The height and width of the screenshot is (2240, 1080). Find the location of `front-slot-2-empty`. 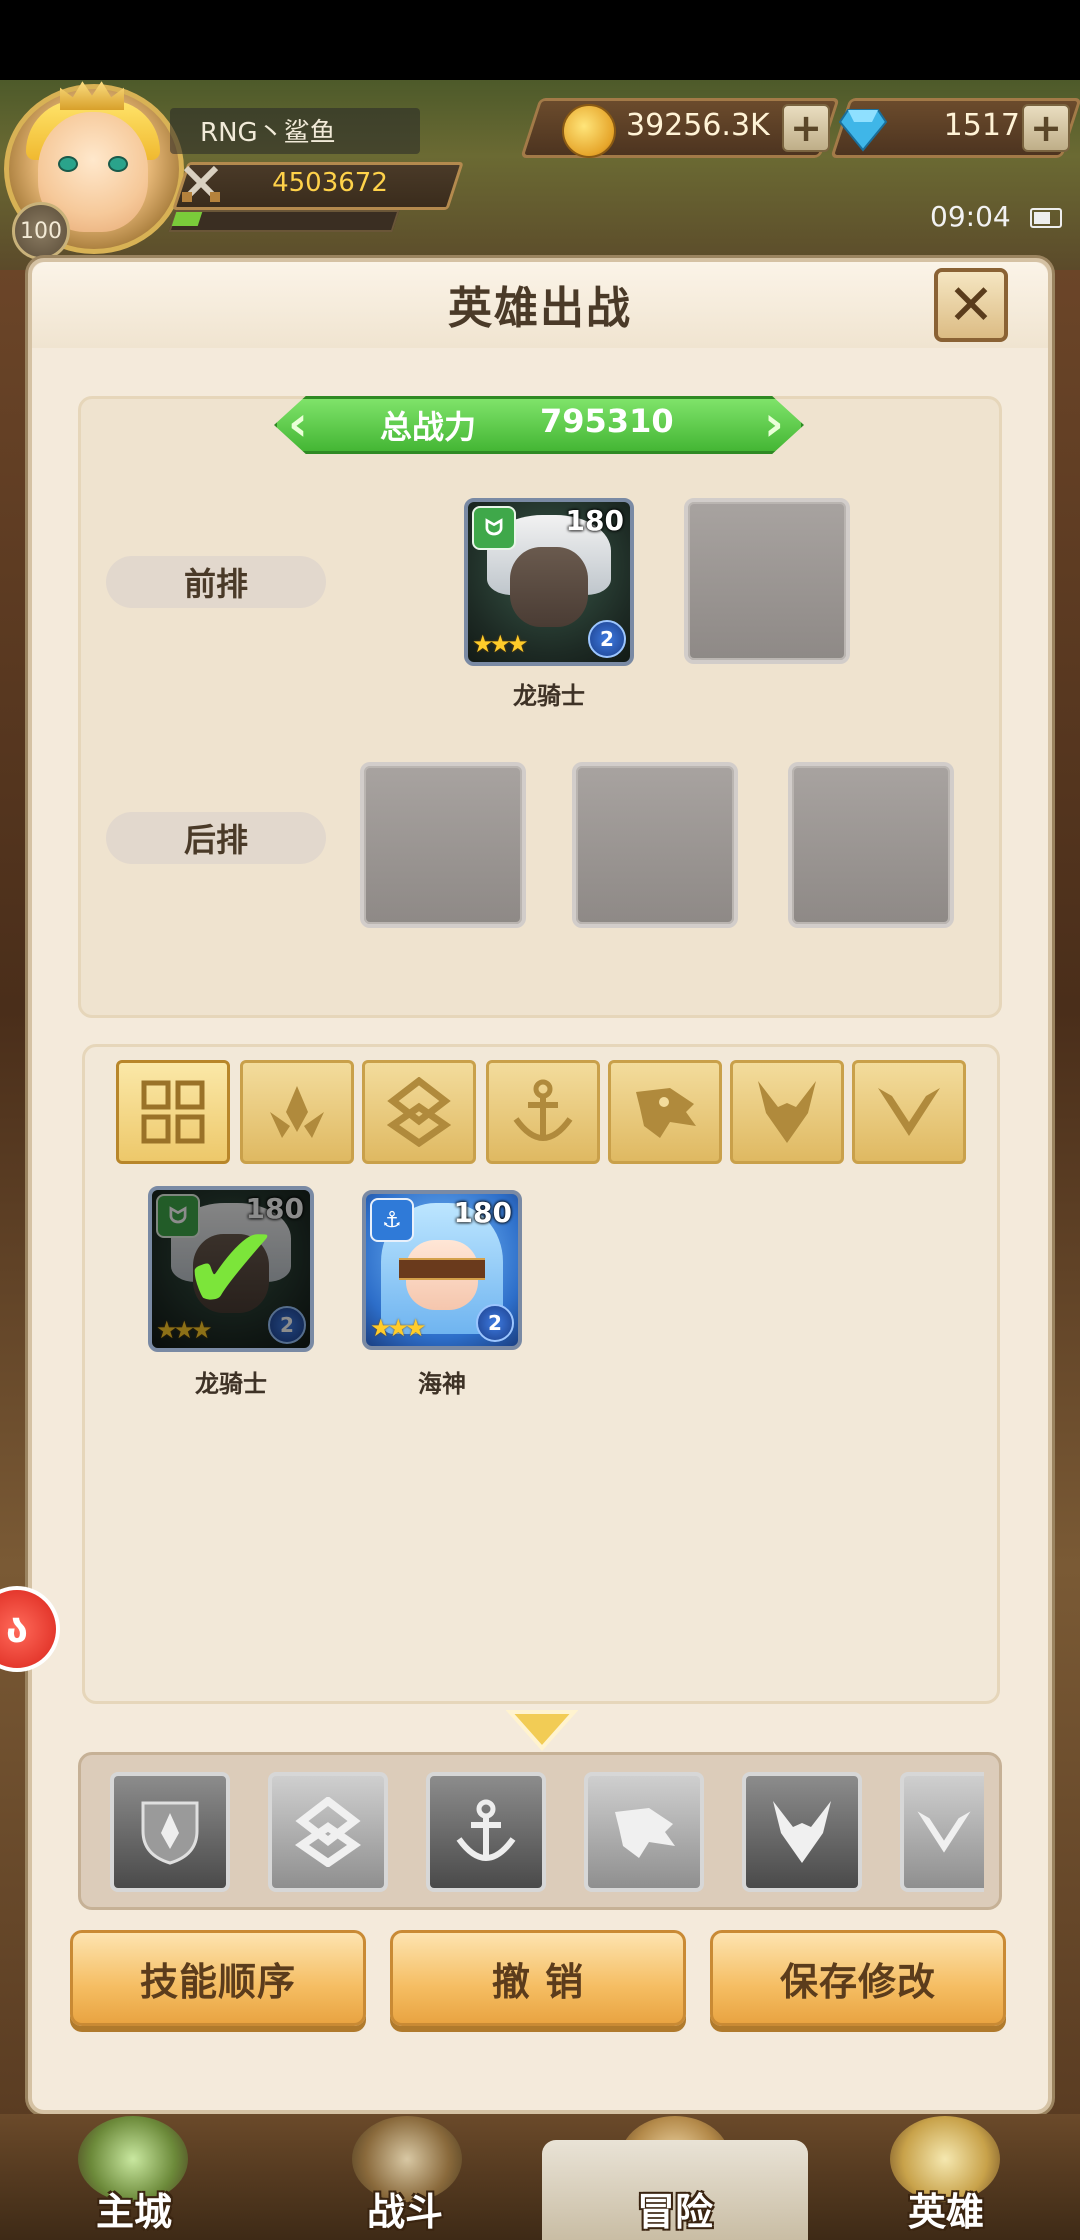

front-slot-2-empty is located at coordinates (767, 581).